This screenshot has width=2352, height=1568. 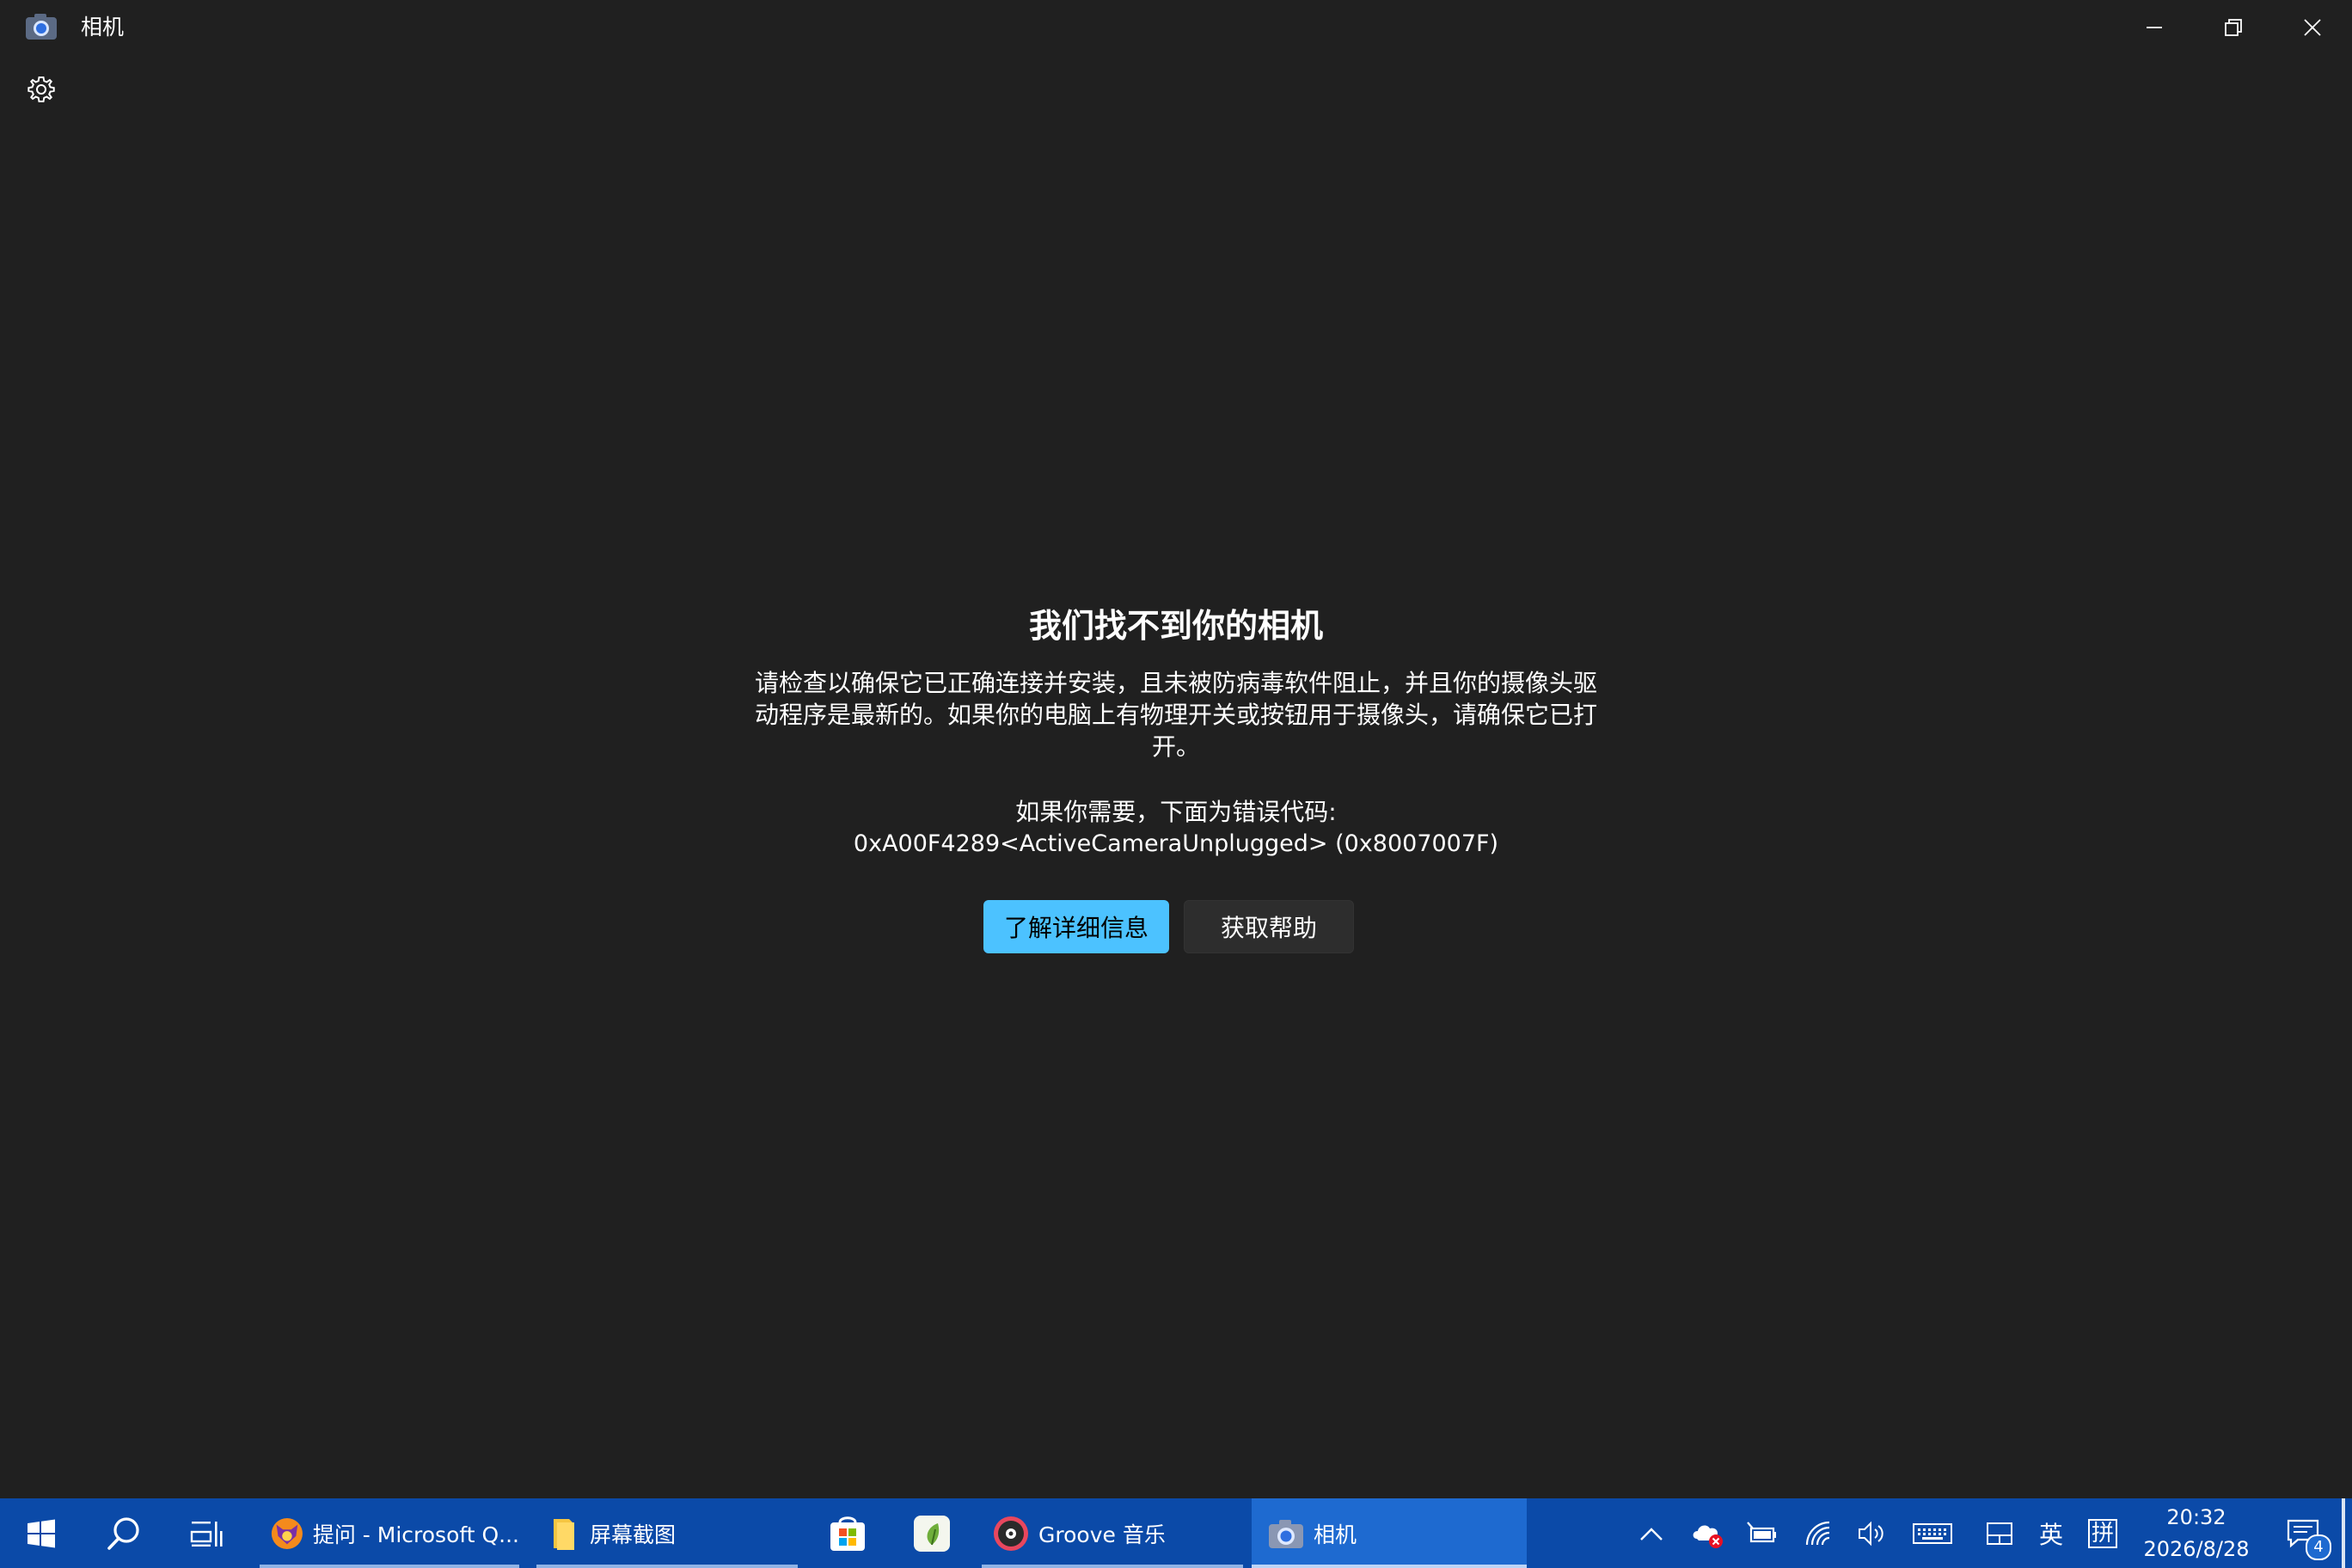 I want to click on tablet-mode-icon, so click(x=1999, y=1533).